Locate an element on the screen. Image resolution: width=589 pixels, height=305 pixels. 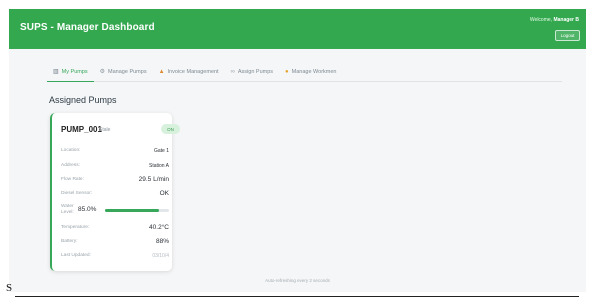
water-level-fill is located at coordinates (132, 210).